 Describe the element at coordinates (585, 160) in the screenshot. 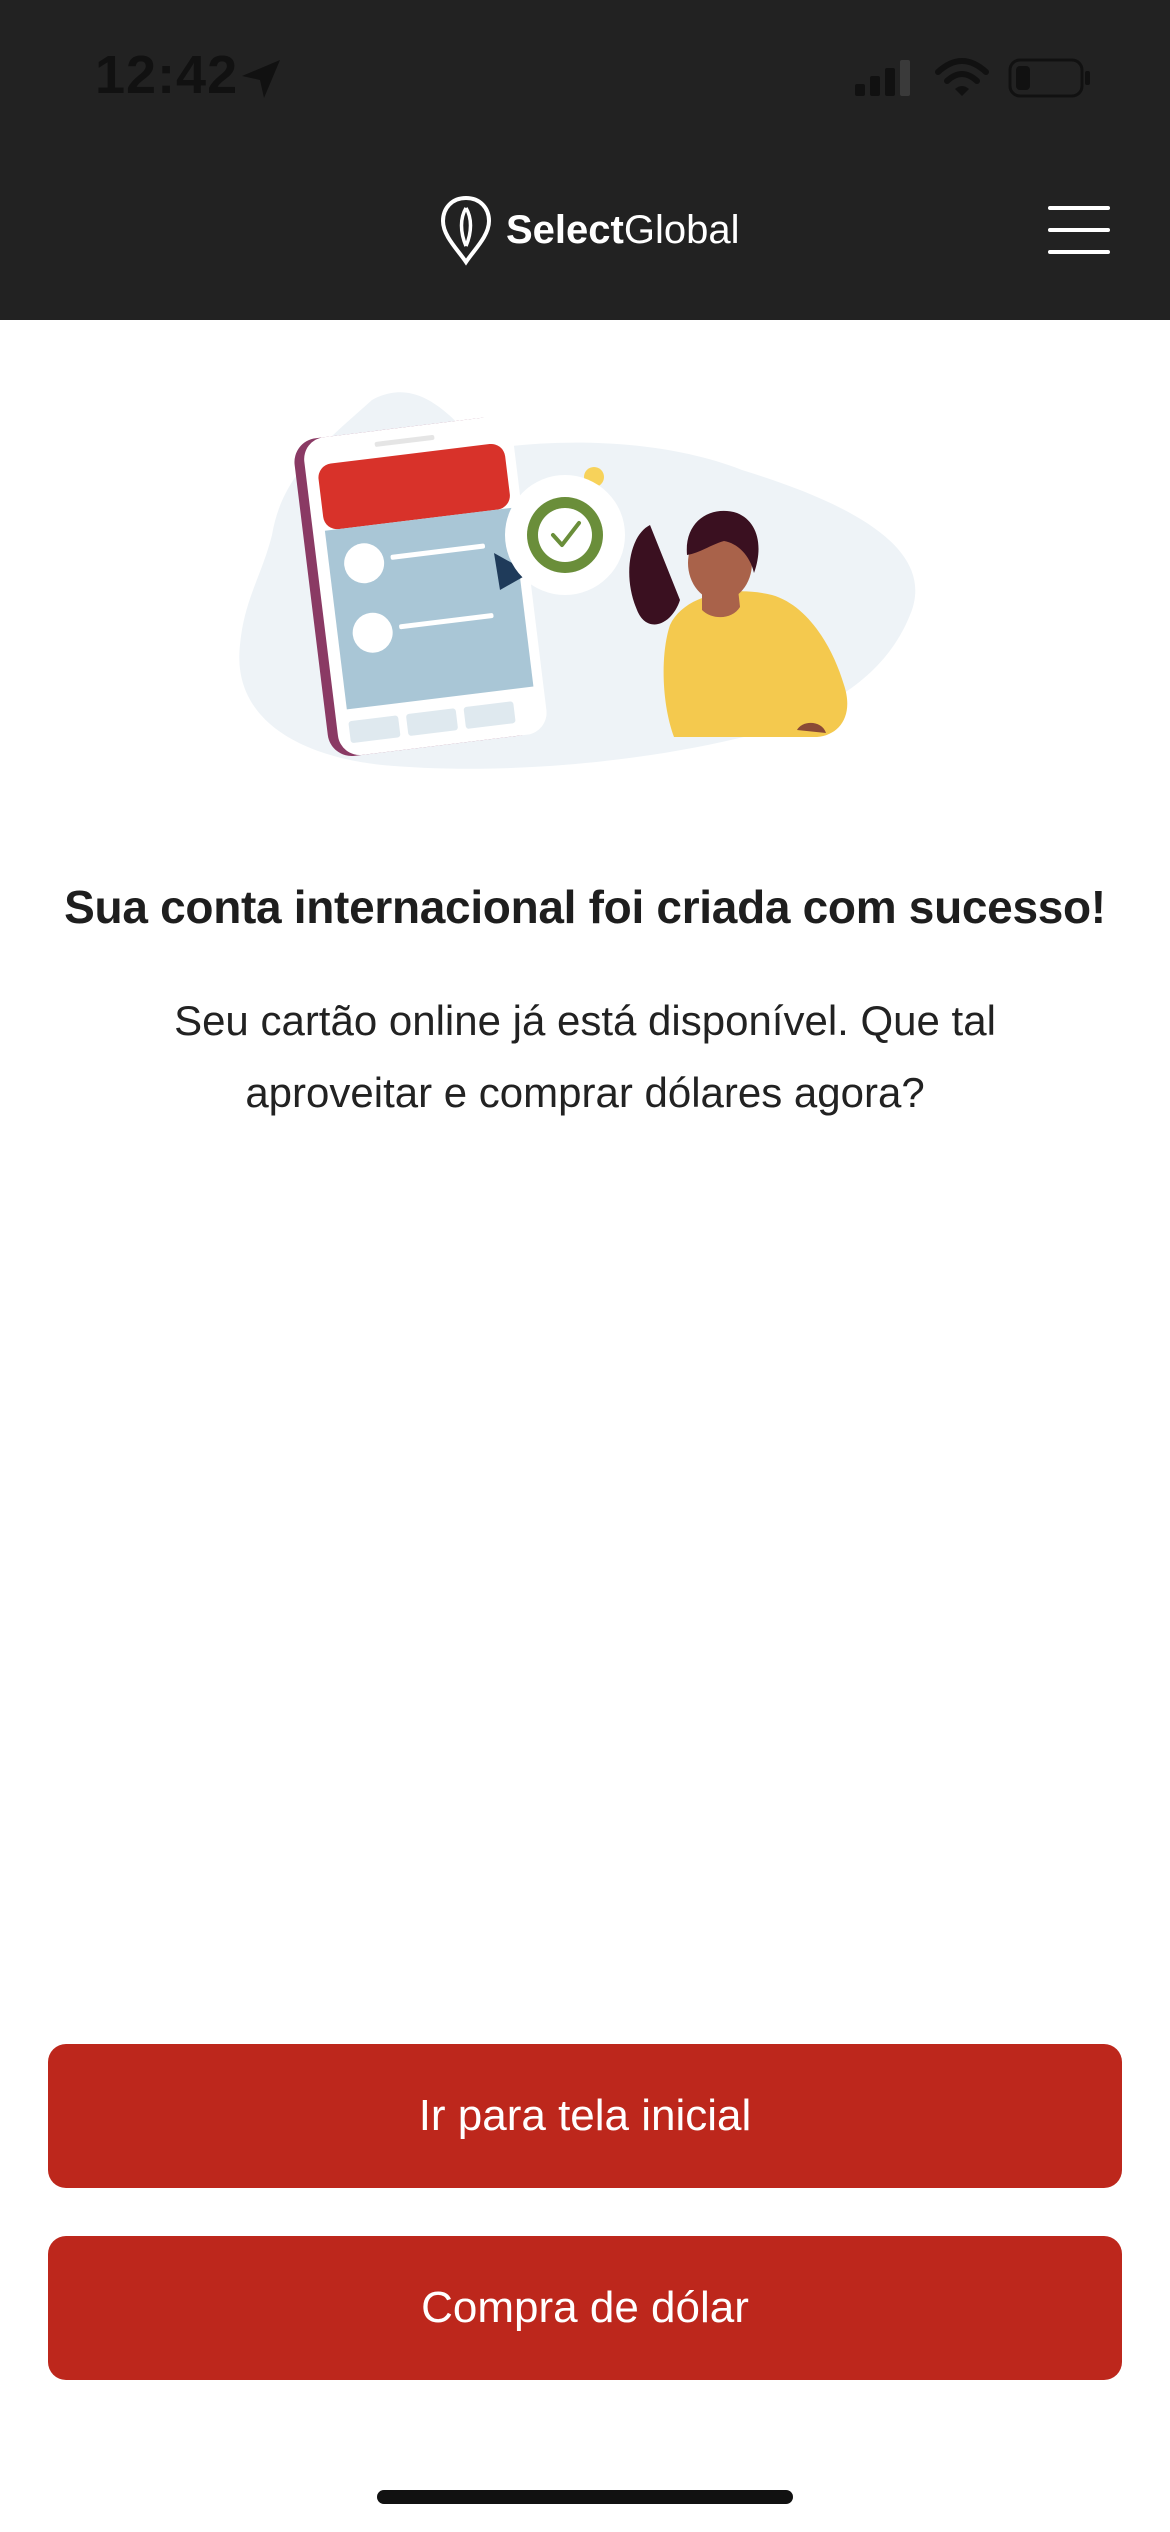

I see `top-header: 12:42 SelectGlobal` at that location.